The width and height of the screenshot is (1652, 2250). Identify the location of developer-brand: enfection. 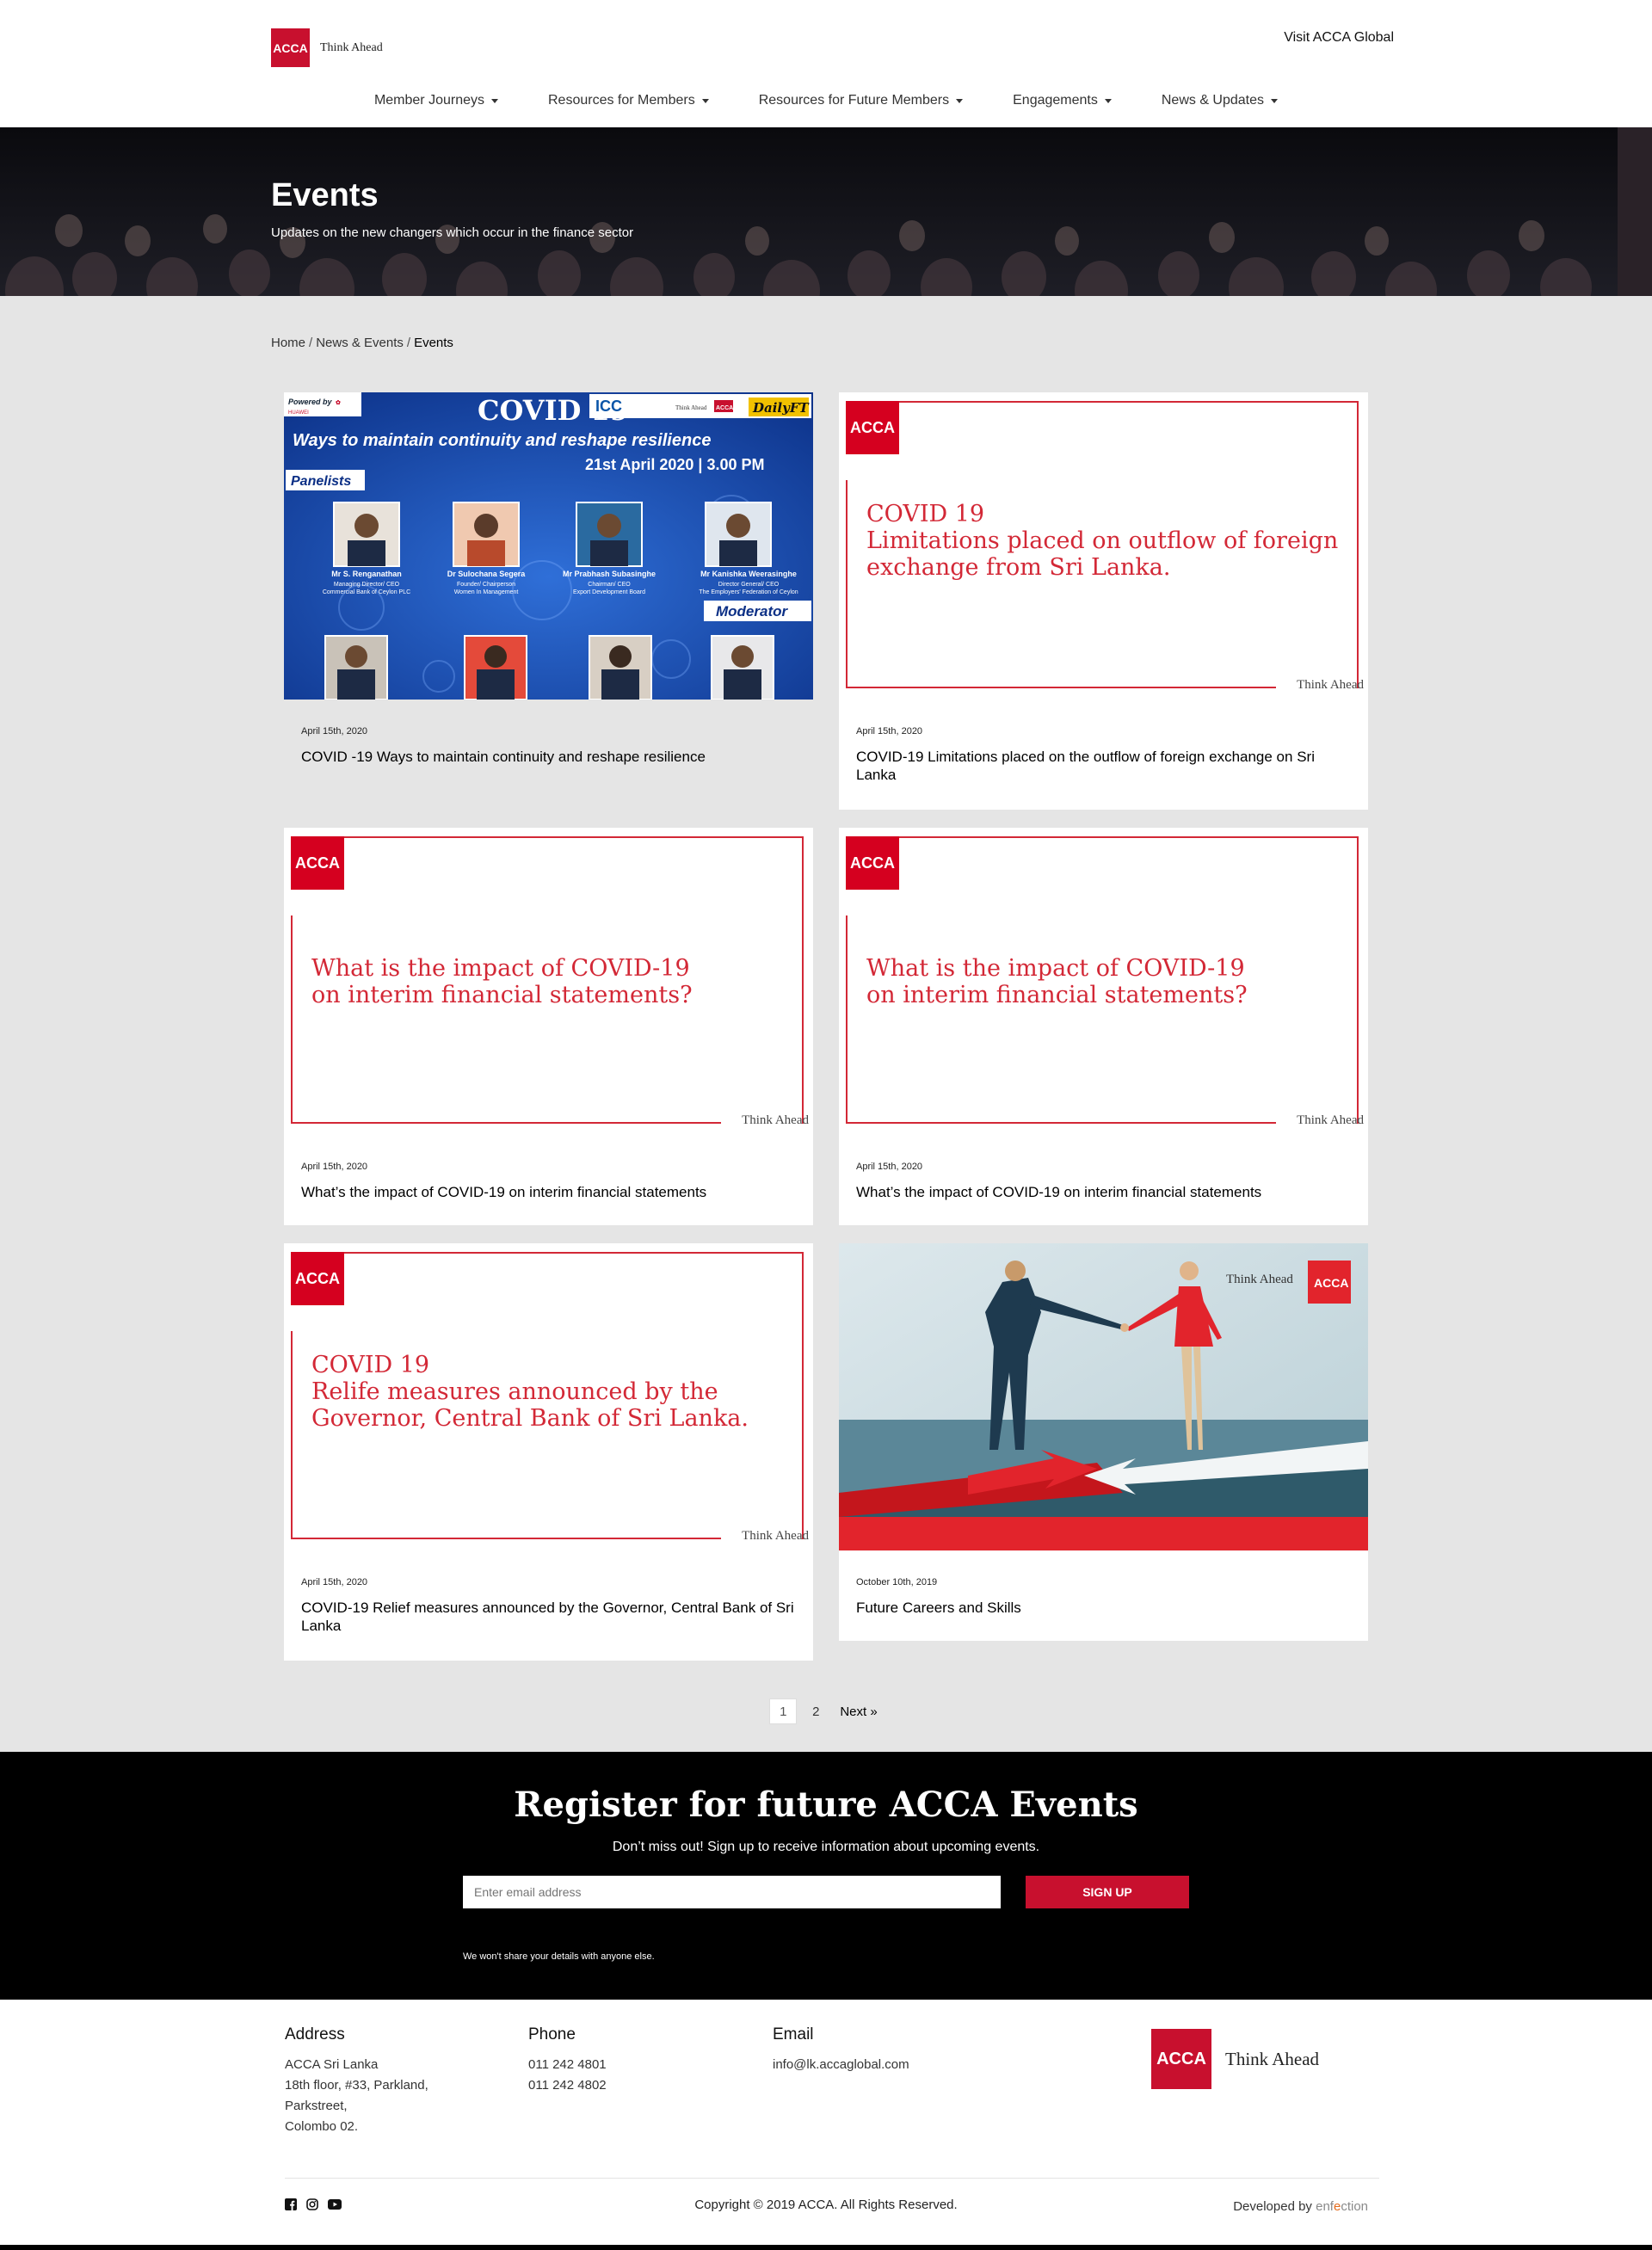
(1342, 2207).